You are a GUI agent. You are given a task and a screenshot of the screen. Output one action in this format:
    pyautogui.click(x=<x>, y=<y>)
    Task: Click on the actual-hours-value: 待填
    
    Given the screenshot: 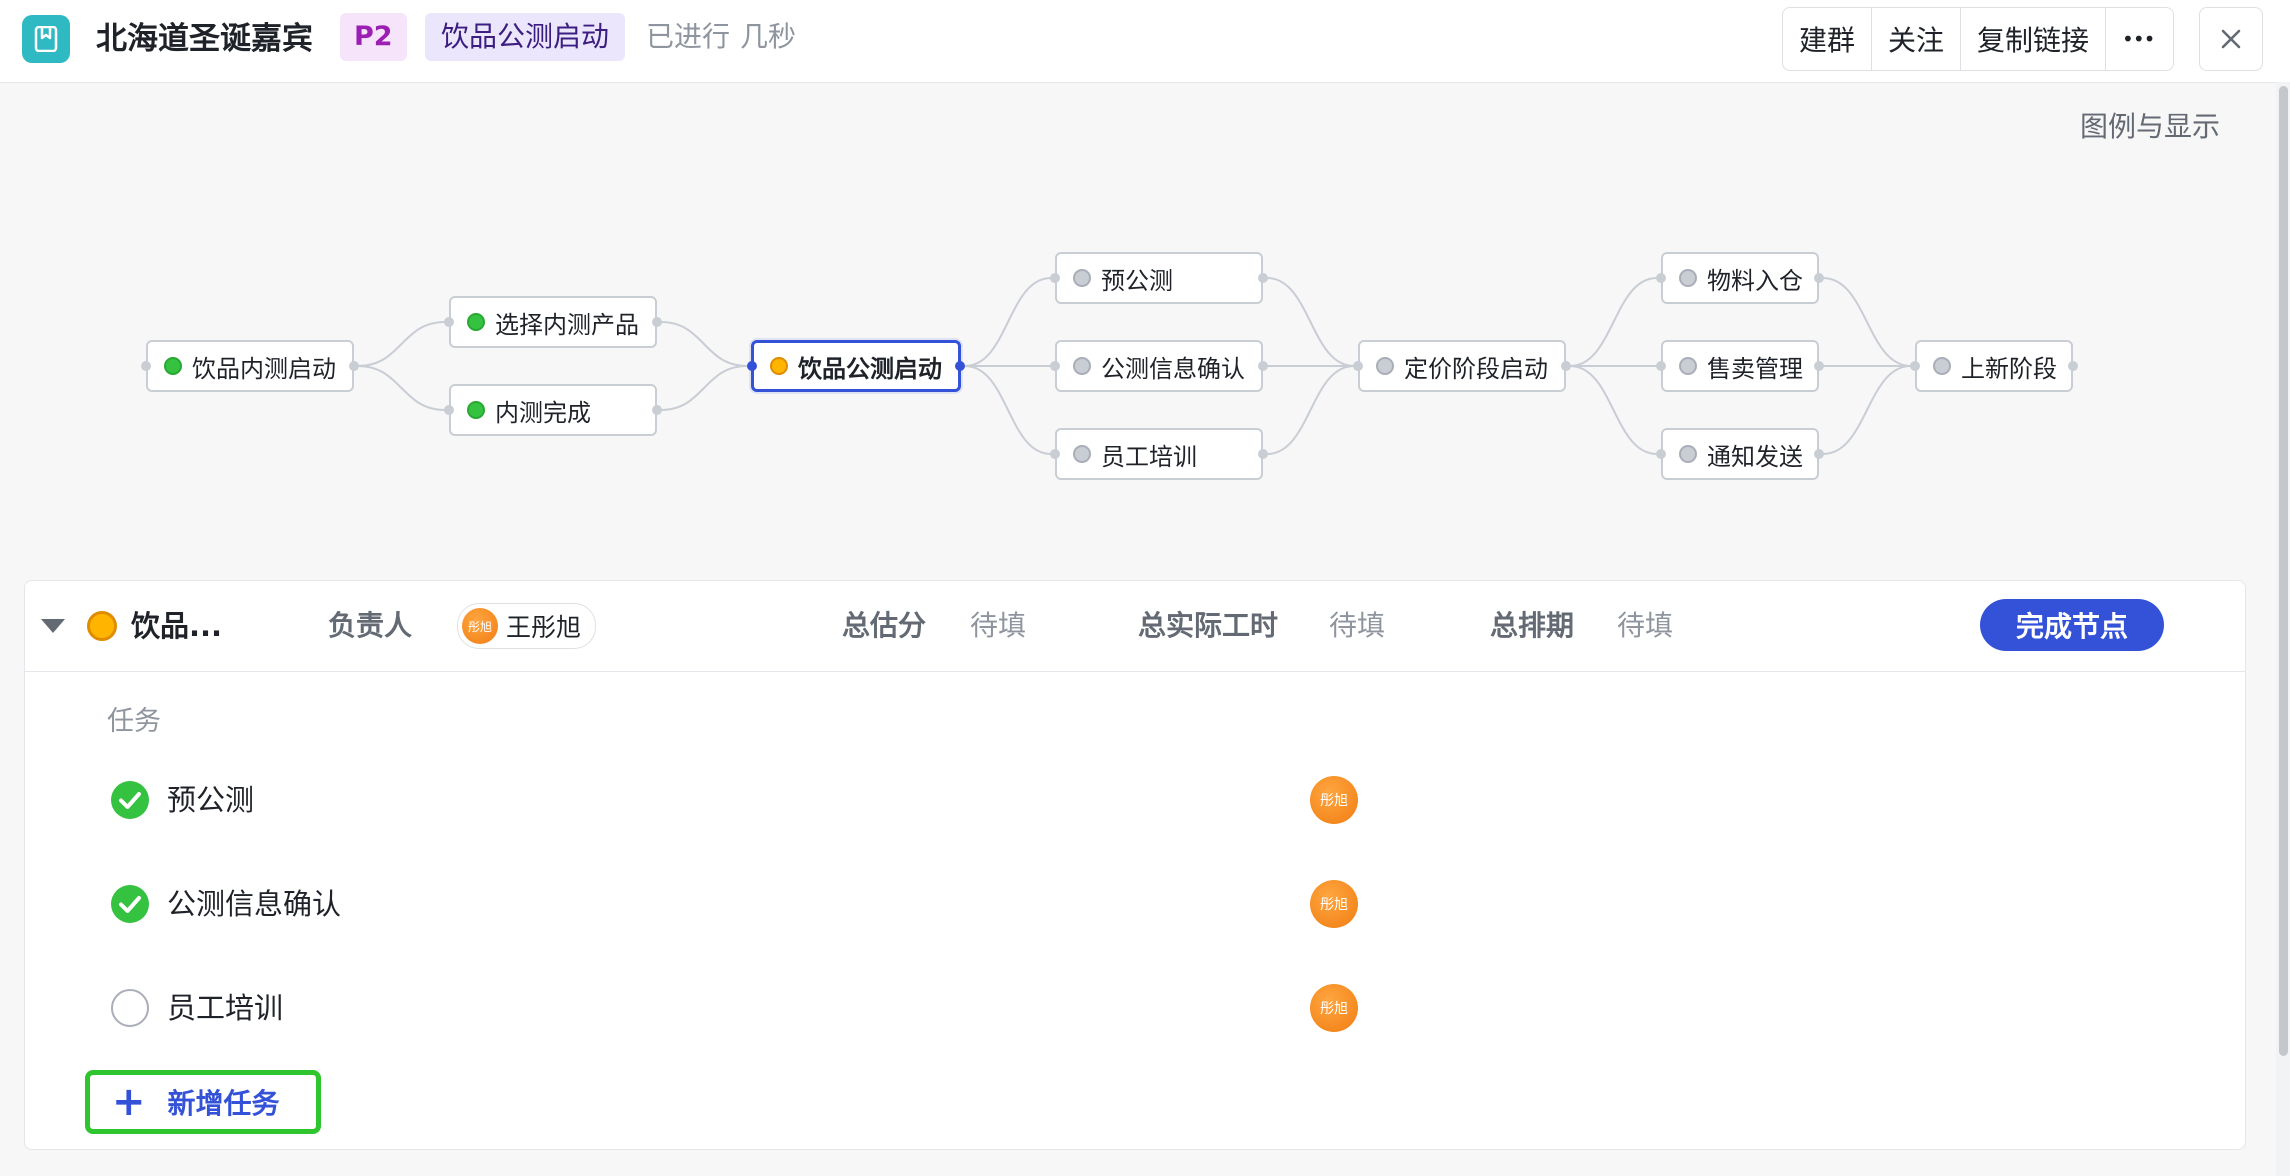 What is the action you would take?
    pyautogui.click(x=1357, y=626)
    